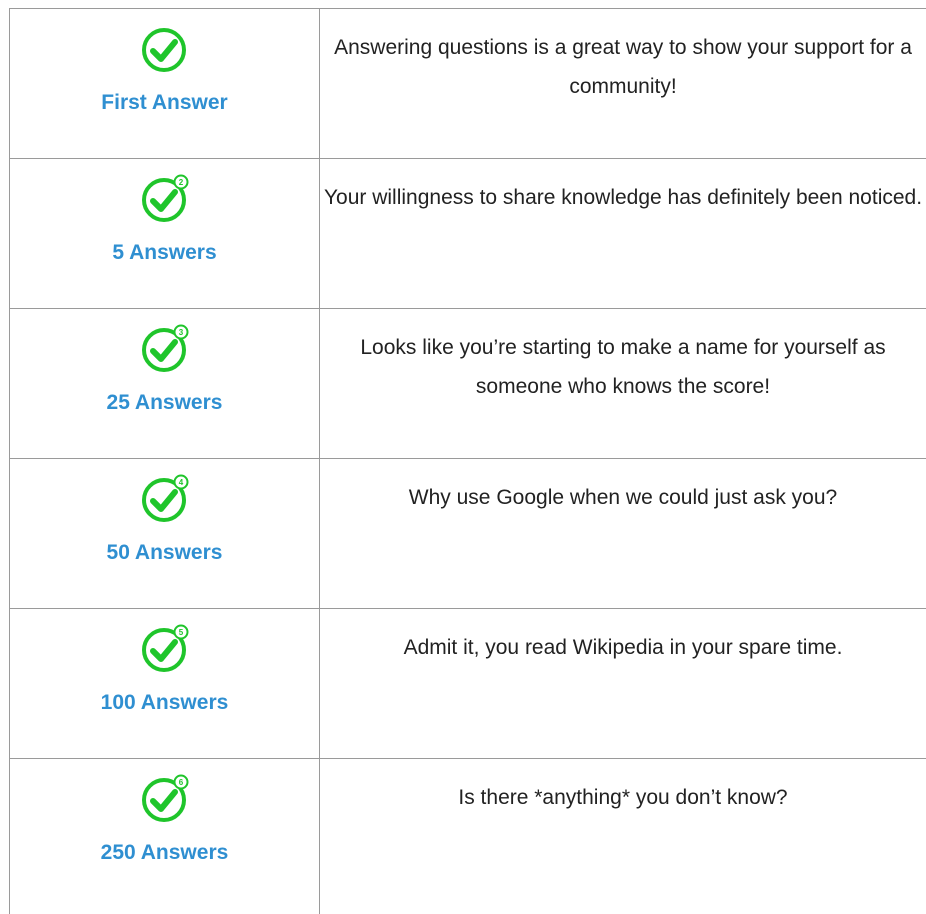 This screenshot has width=926, height=914. Describe the element at coordinates (164, 702) in the screenshot. I see `badge-title: 100 Answers` at that location.